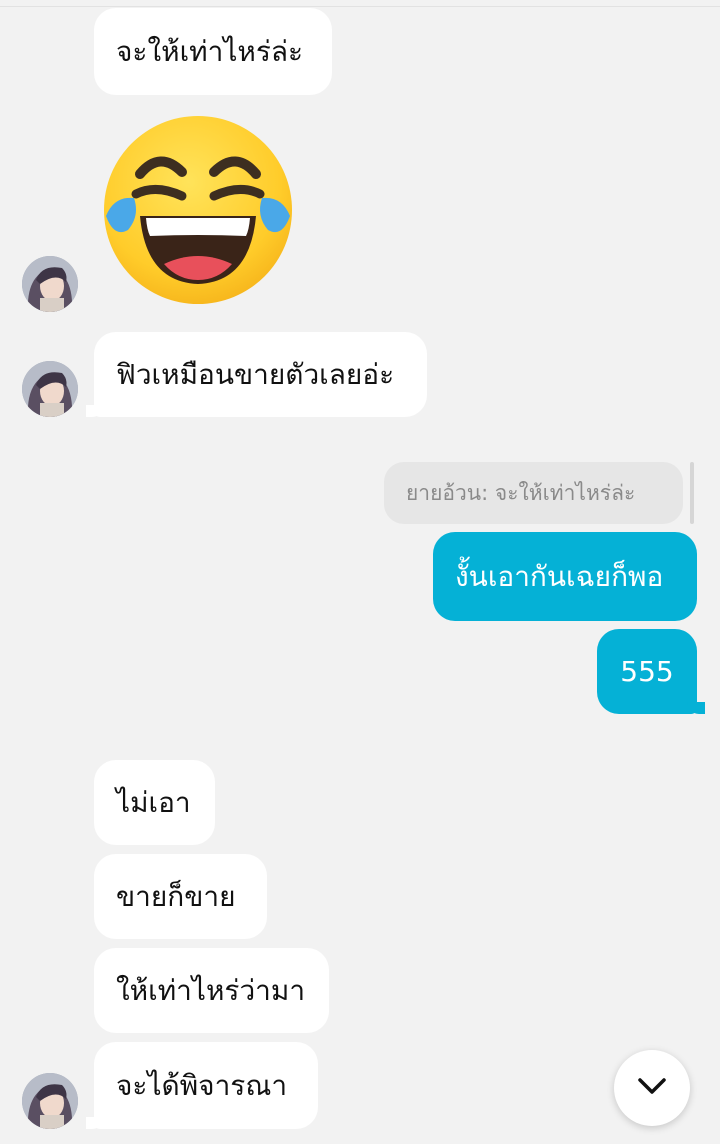 The image size is (720, 1144). I want to click on message-bubble-incoming: ไม่เอา, so click(154, 802).